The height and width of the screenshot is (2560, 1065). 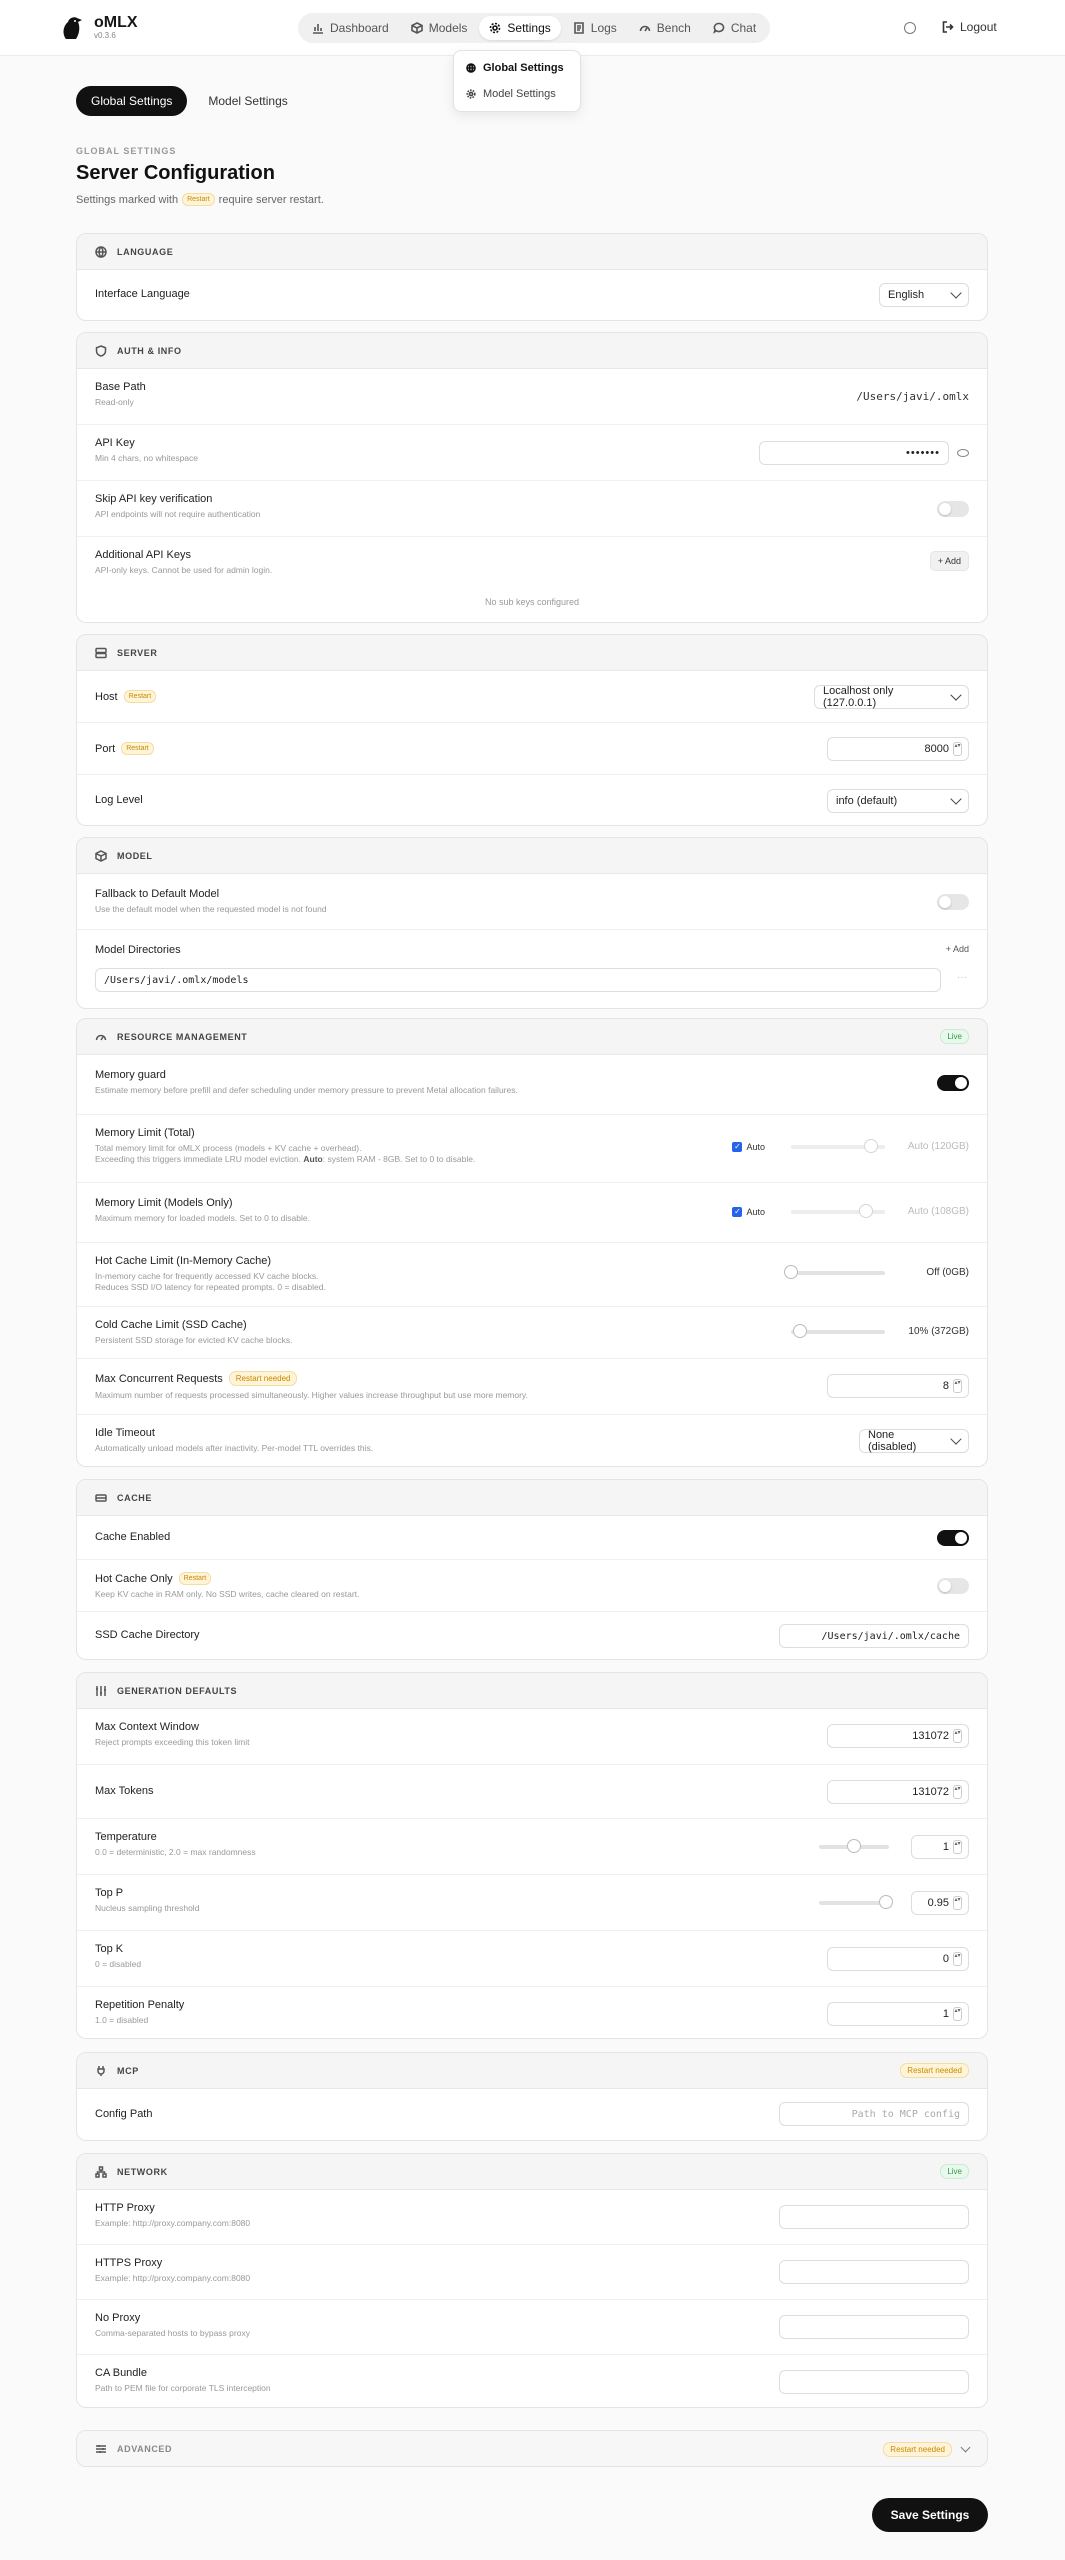 What do you see at coordinates (147, 1727) in the screenshot?
I see `row-label: Max Context Window` at bounding box center [147, 1727].